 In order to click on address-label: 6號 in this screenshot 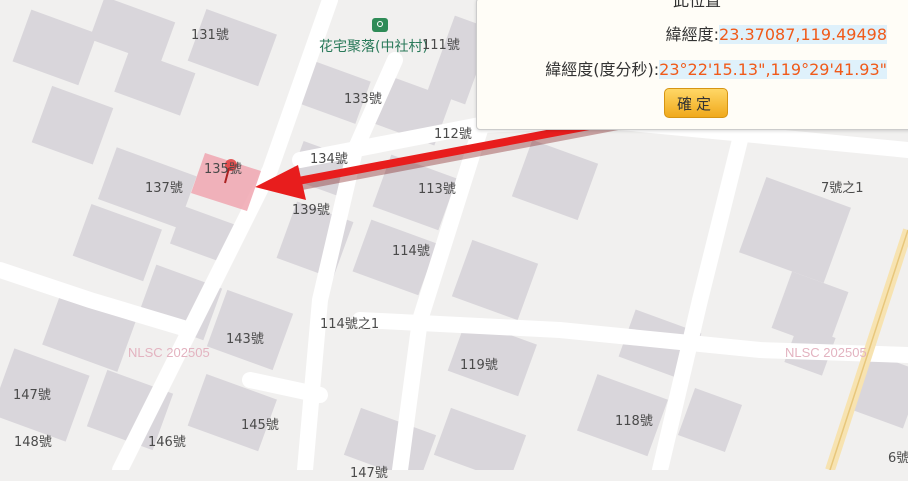, I will do `click(898, 458)`.